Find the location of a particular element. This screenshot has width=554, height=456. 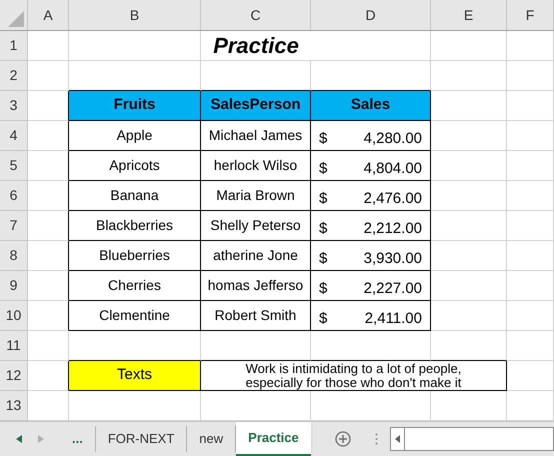

row-header: 7 is located at coordinates (14, 226).